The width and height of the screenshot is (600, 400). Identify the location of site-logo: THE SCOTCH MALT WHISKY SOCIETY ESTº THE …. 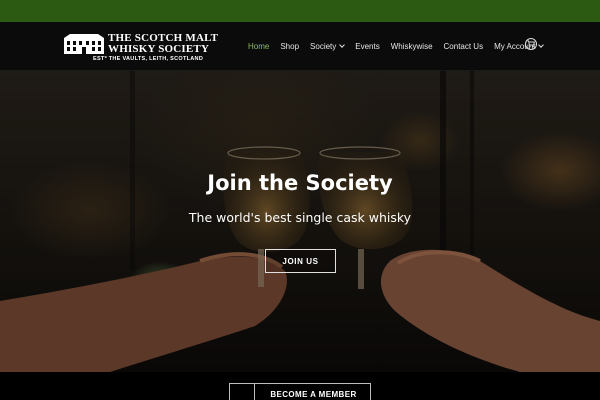
(141, 48).